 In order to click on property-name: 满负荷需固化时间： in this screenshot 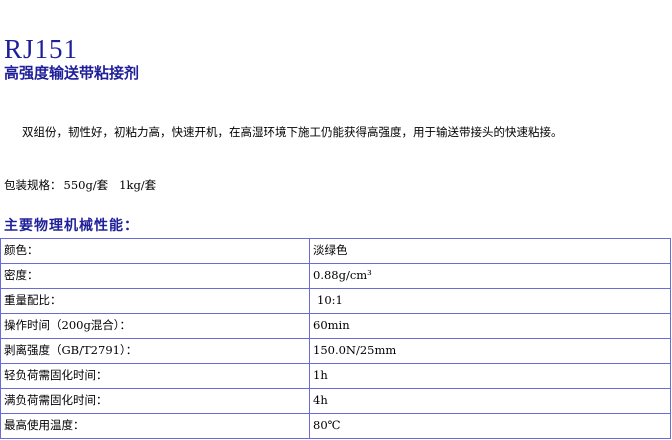, I will do `click(155, 401)`.